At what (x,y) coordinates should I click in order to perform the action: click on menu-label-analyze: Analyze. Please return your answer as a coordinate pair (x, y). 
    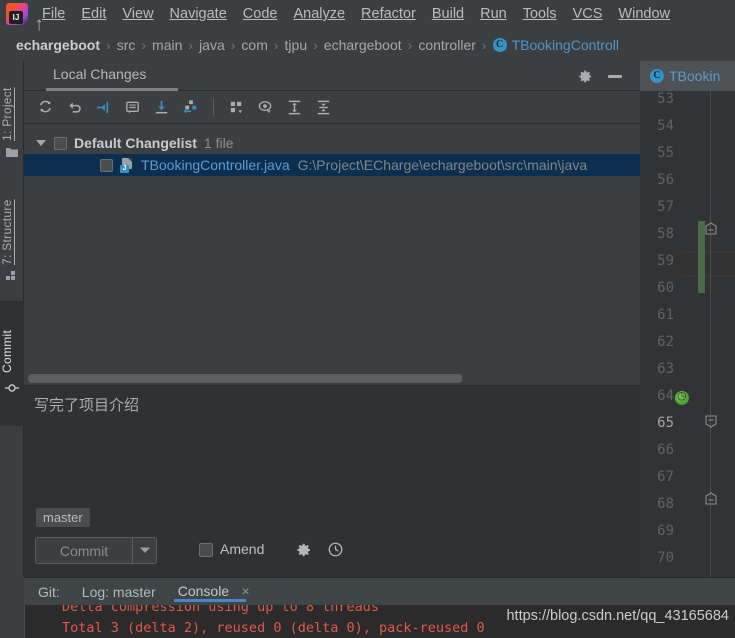
    Looking at the image, I should click on (319, 14).